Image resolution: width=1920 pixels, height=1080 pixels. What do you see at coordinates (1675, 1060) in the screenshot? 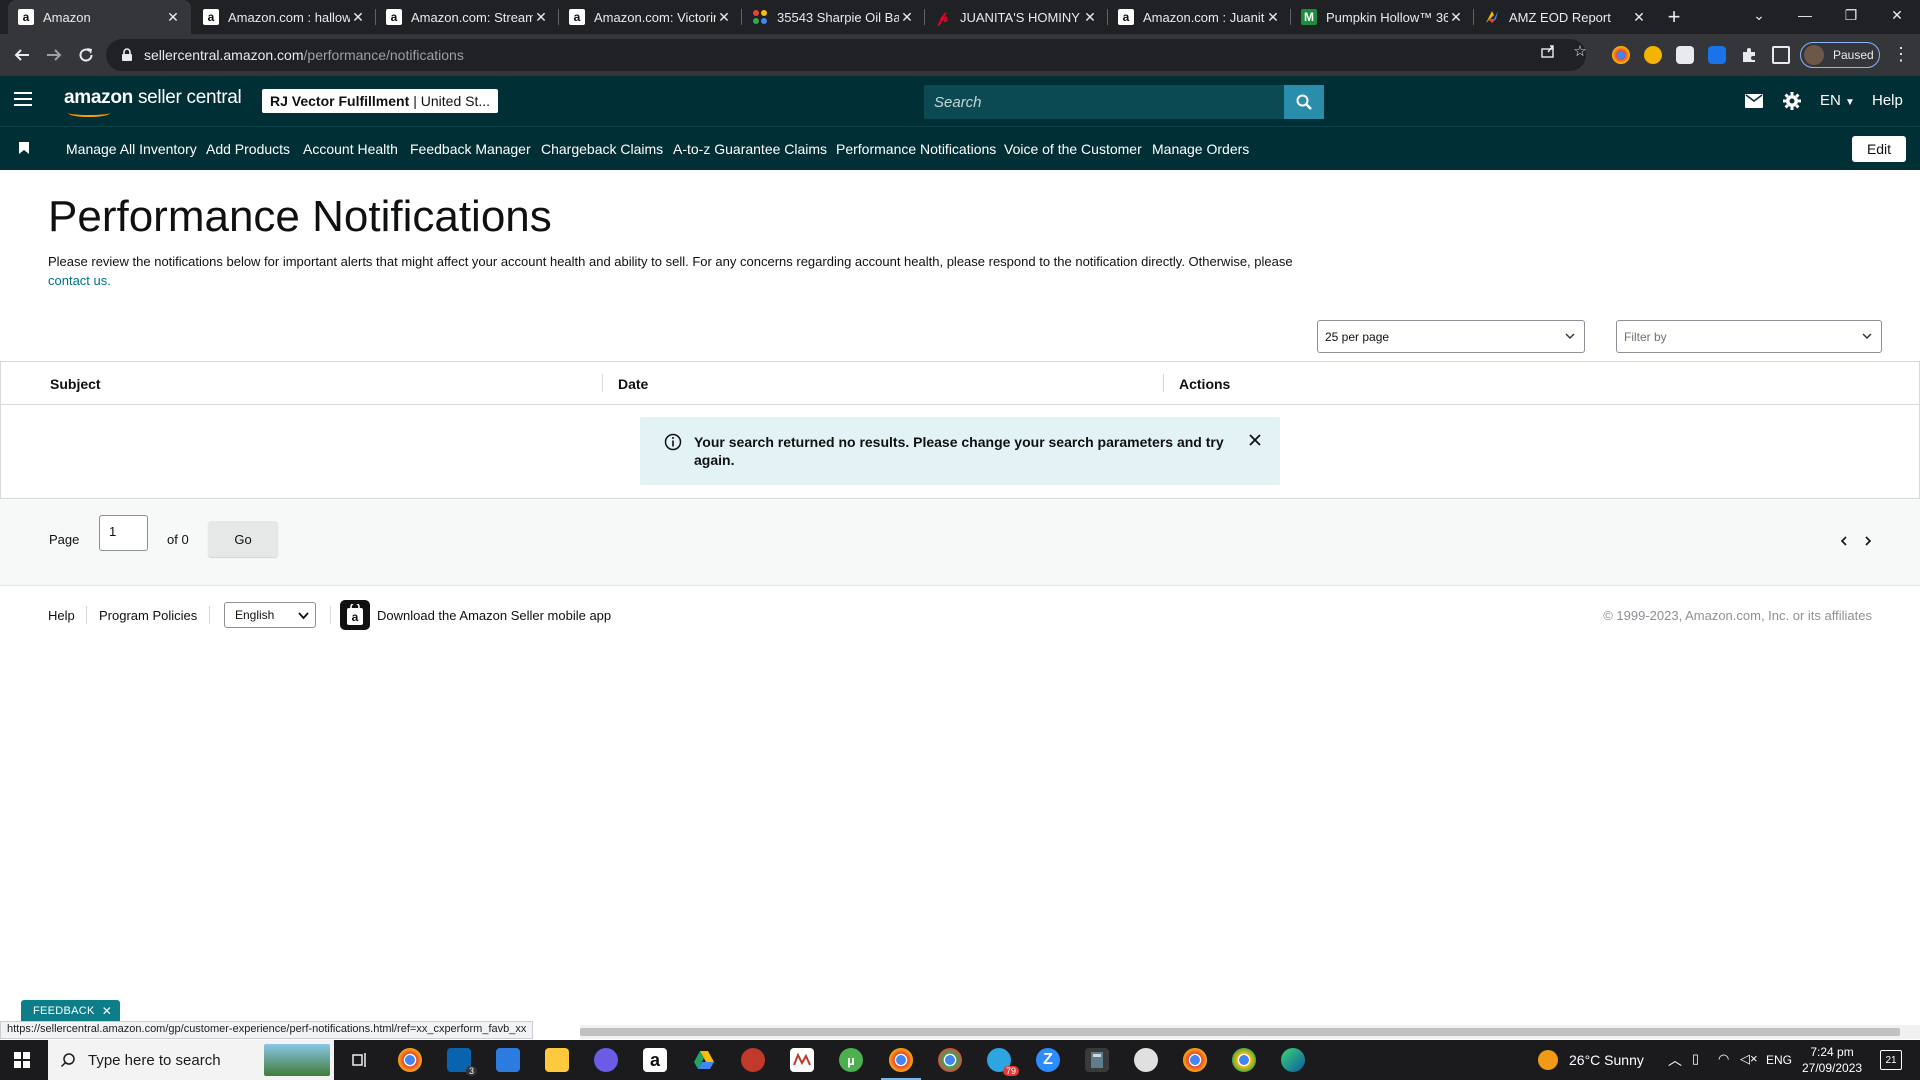
I see `chevron-up-icon: ︿` at bounding box center [1675, 1060].